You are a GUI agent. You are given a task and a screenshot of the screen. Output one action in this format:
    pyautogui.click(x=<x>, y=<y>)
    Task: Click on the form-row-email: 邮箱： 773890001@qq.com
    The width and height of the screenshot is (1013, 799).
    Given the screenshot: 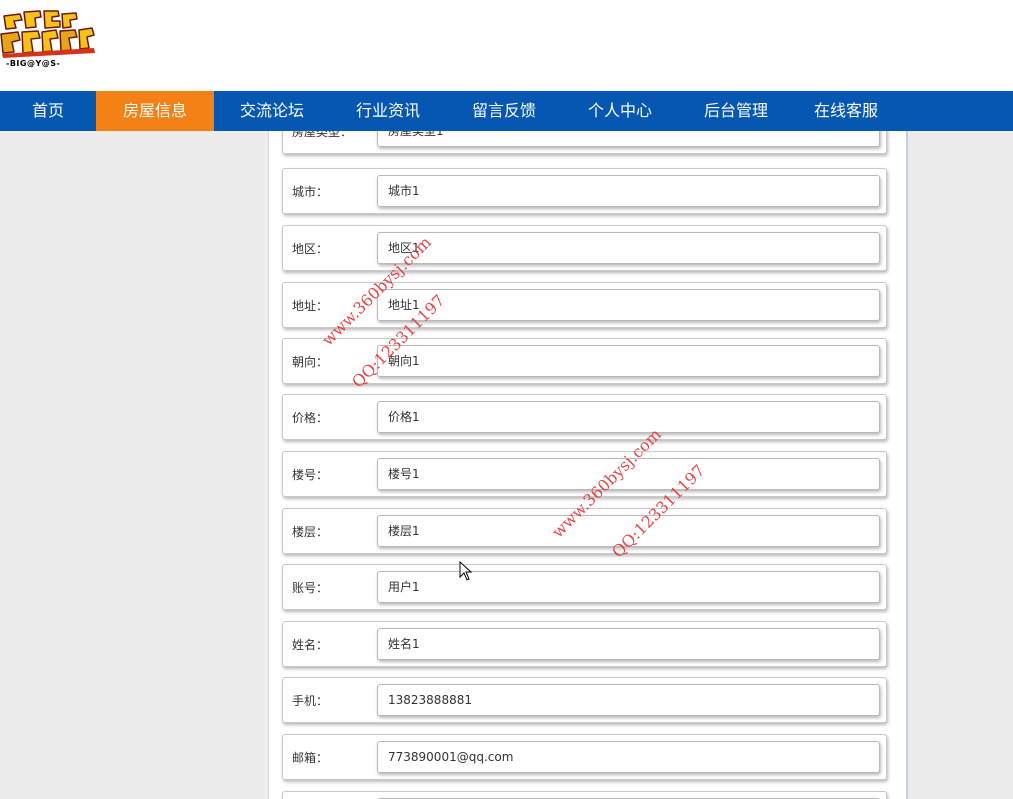 What is the action you would take?
    pyautogui.click(x=584, y=757)
    